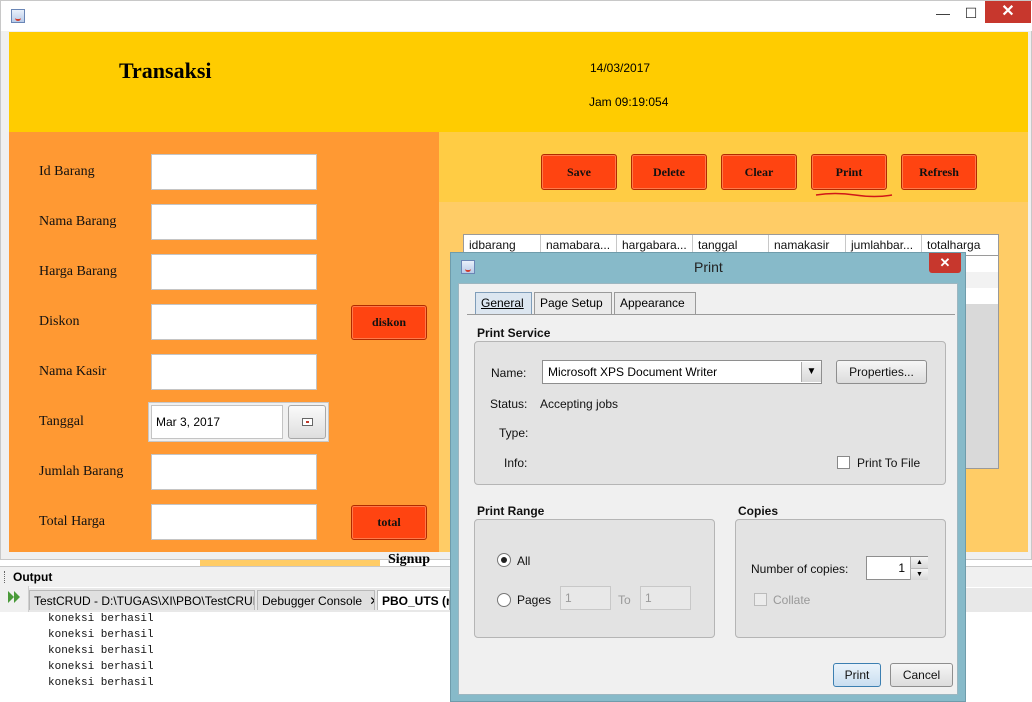  I want to click on tab-divider, so click(711, 314).